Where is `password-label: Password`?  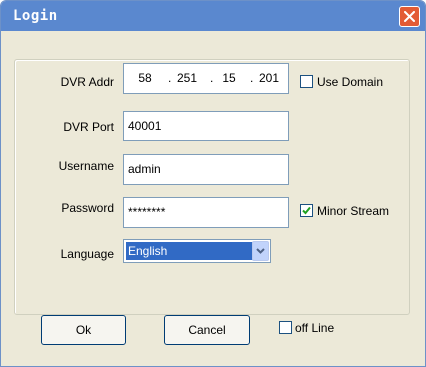
password-label: Password is located at coordinates (87, 208).